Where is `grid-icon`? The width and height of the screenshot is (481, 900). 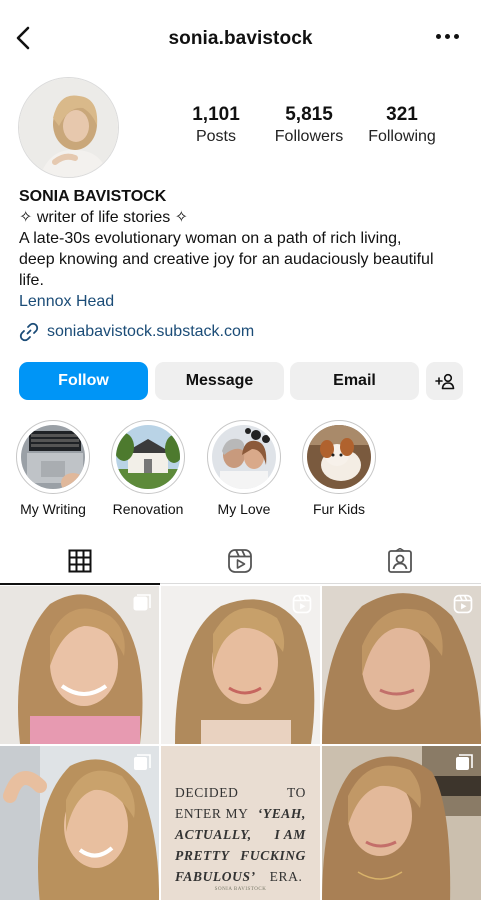 grid-icon is located at coordinates (80, 560).